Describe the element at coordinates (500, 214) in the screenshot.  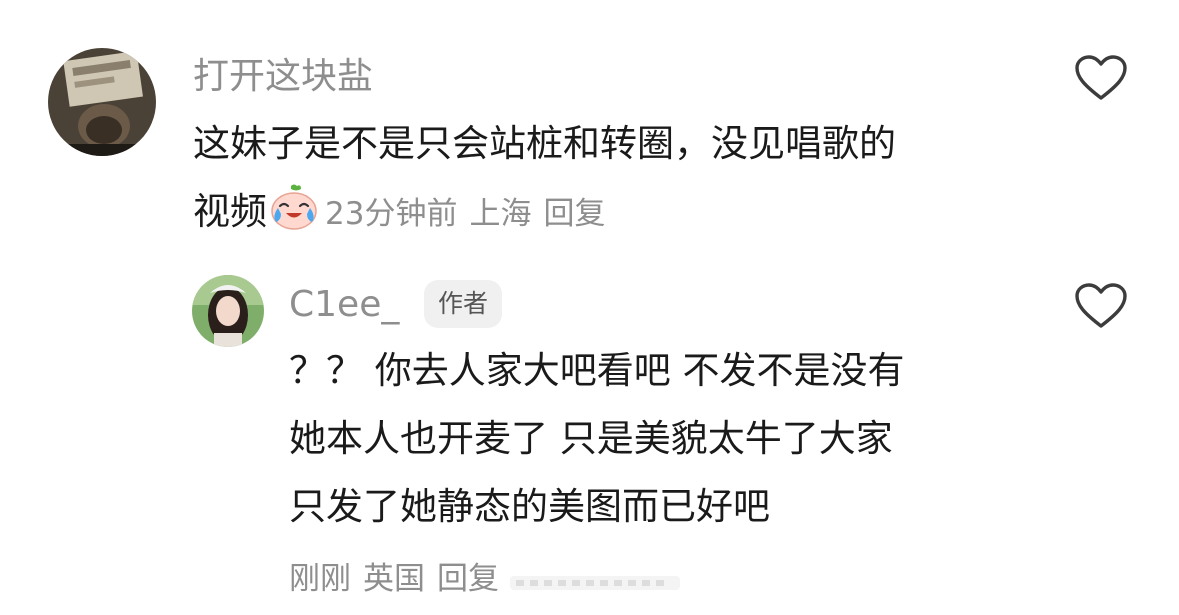
I see `comment-location: 上海` at that location.